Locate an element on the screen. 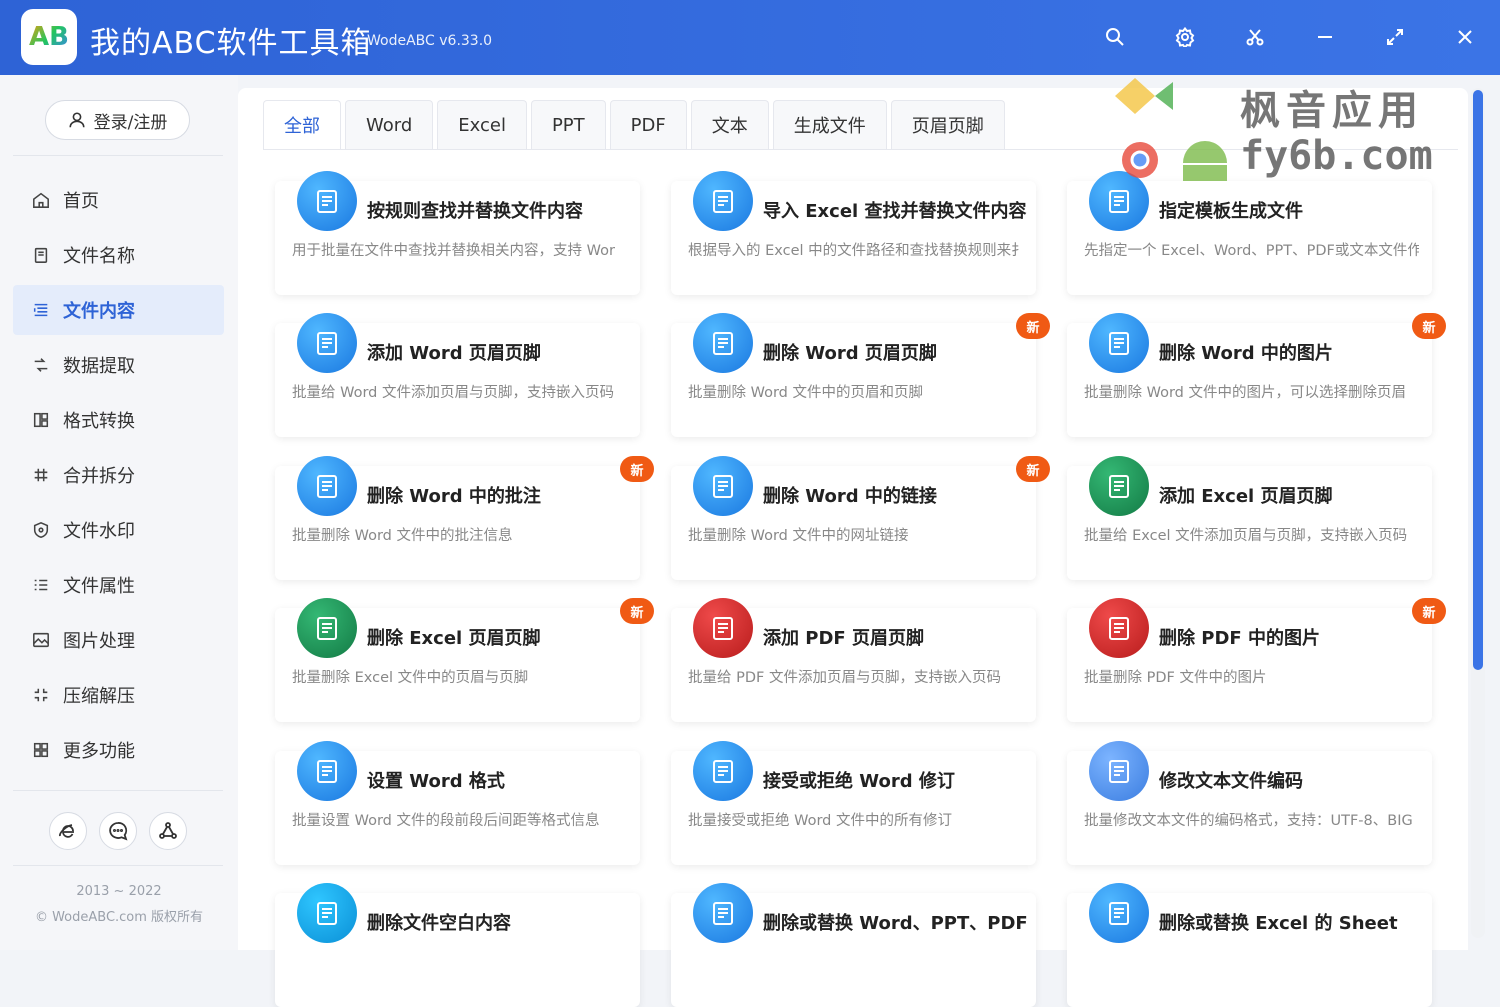  feature-card: 指定模板生成文件 先指定一个 Excel、Word、PPT、PDF或文本文件作 is located at coordinates (1249, 233).